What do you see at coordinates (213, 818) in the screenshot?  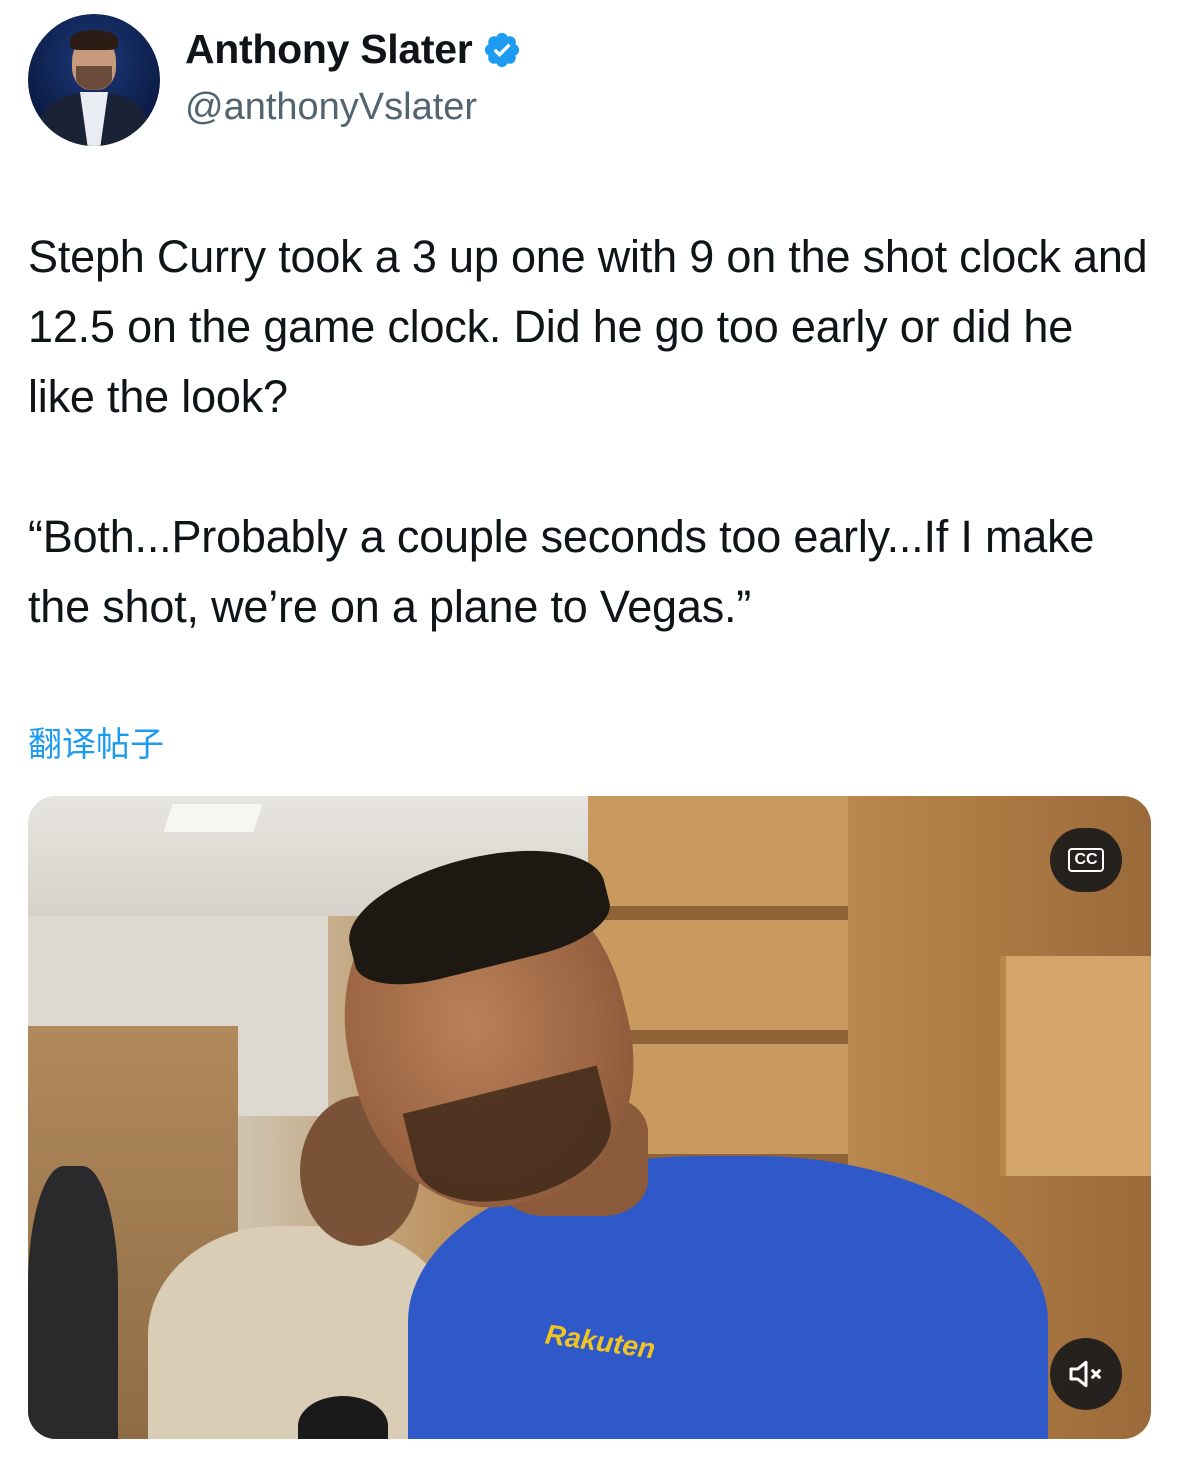 I see `video-scene-light` at bounding box center [213, 818].